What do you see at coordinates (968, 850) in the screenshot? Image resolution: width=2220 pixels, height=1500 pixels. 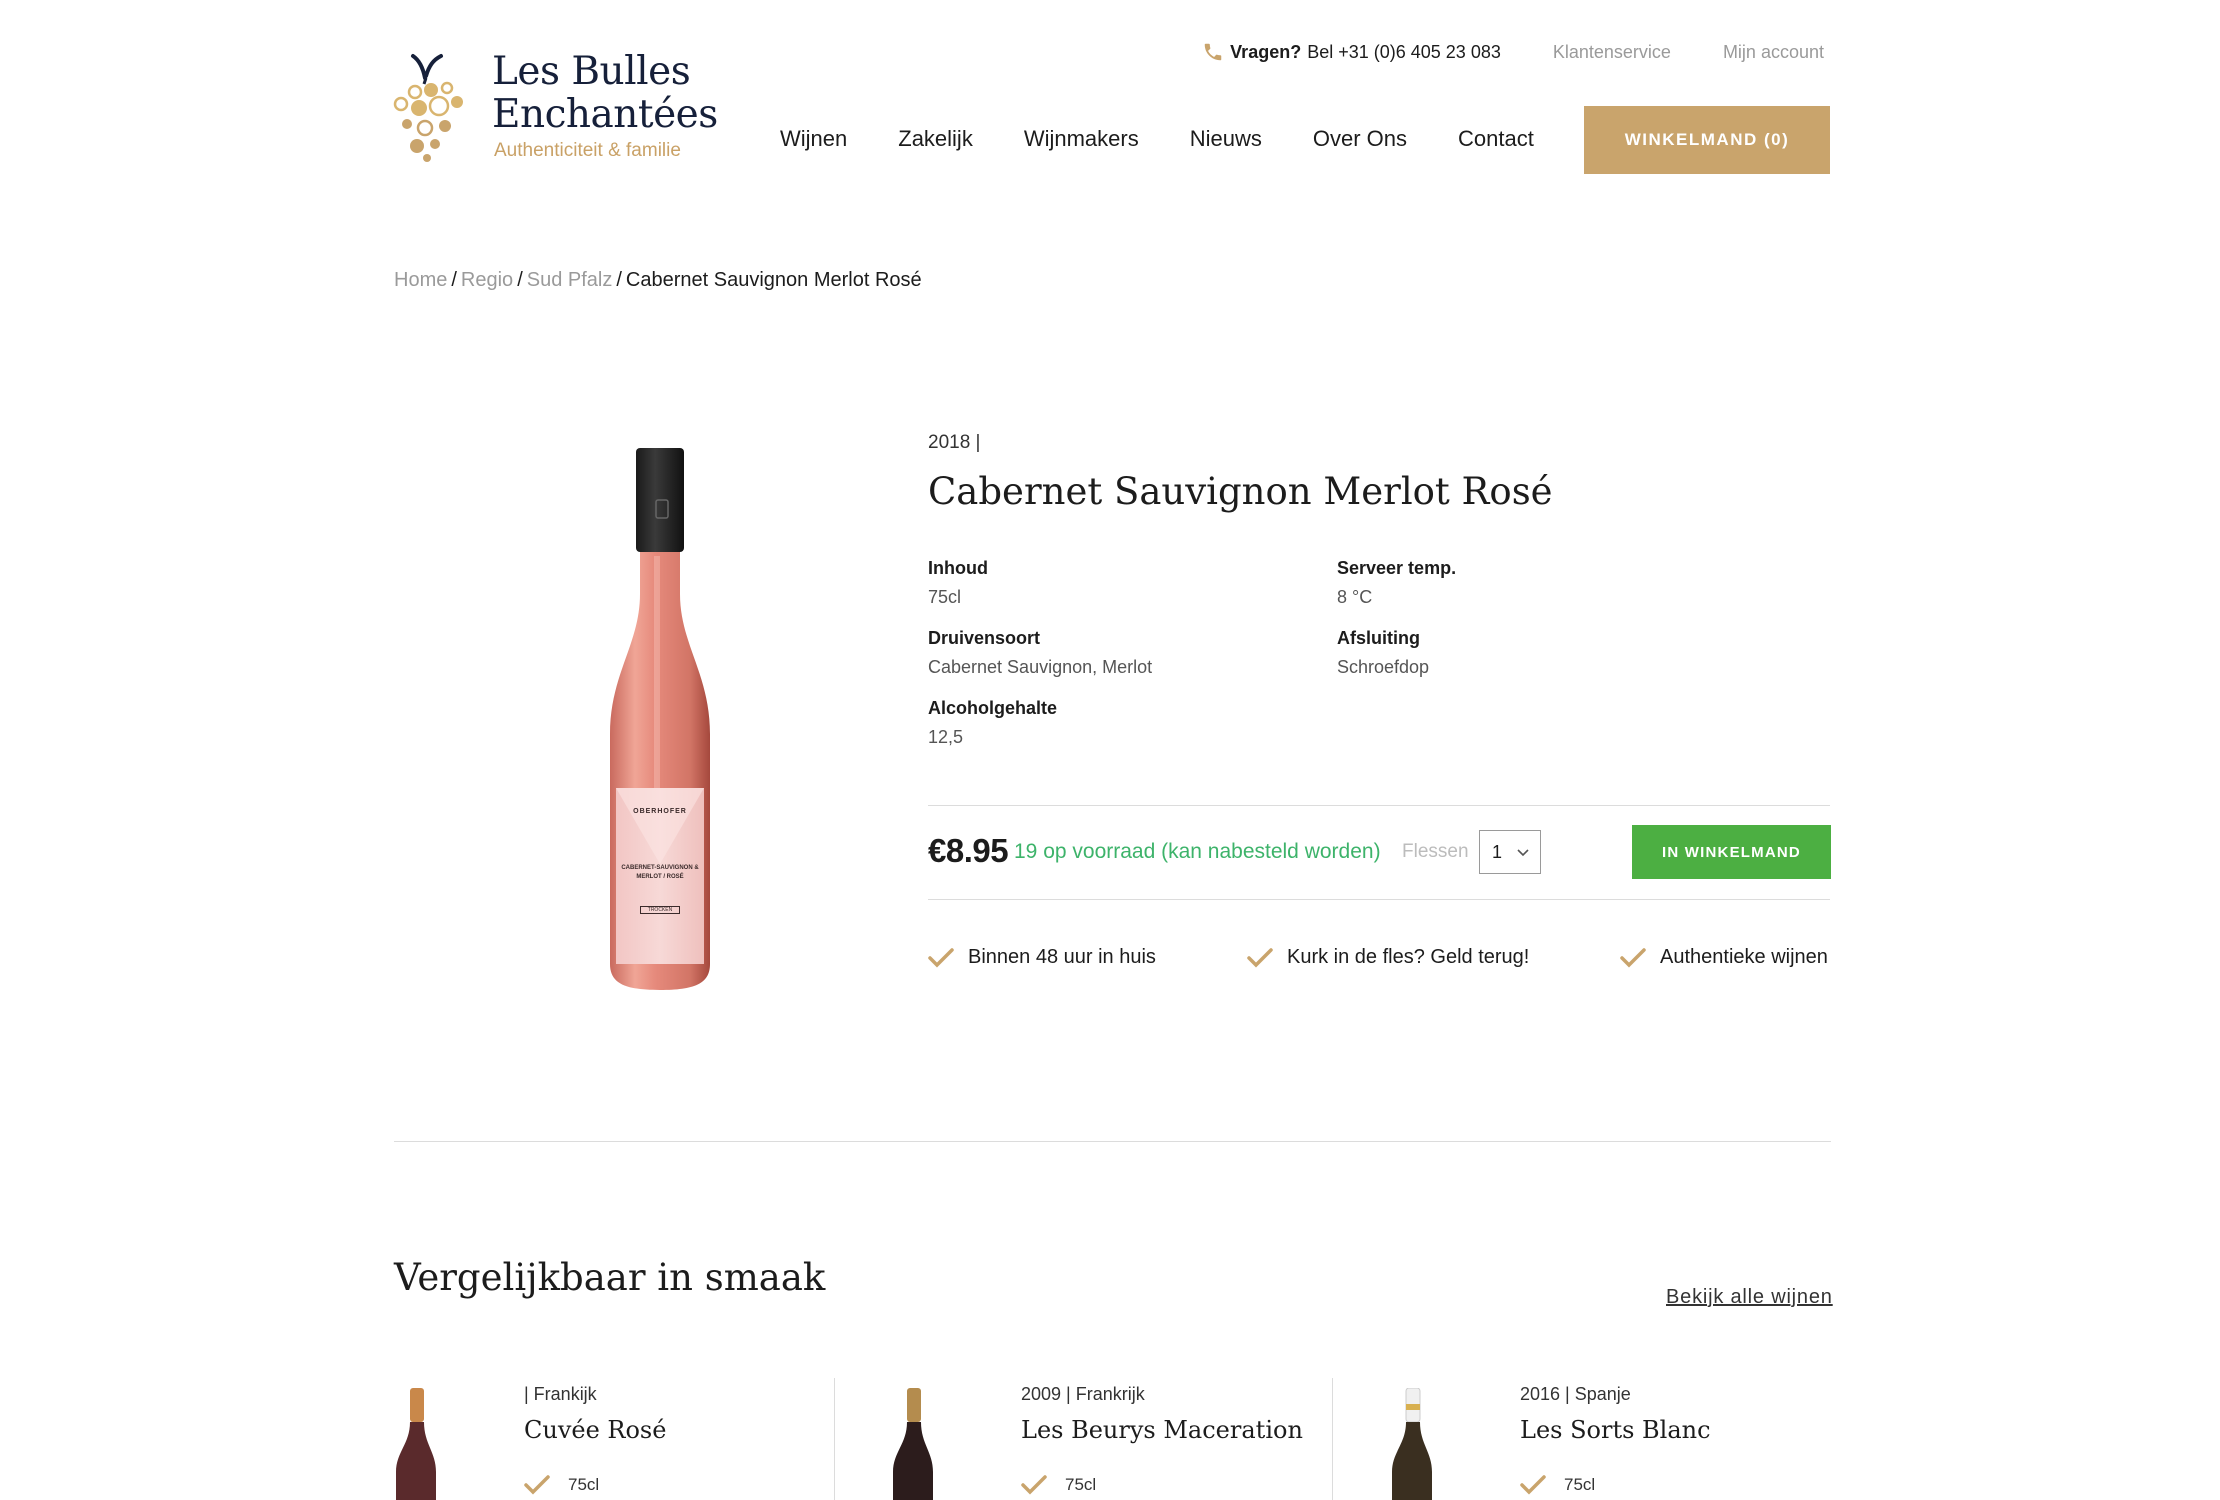 I see `product-price: €8.95` at bounding box center [968, 850].